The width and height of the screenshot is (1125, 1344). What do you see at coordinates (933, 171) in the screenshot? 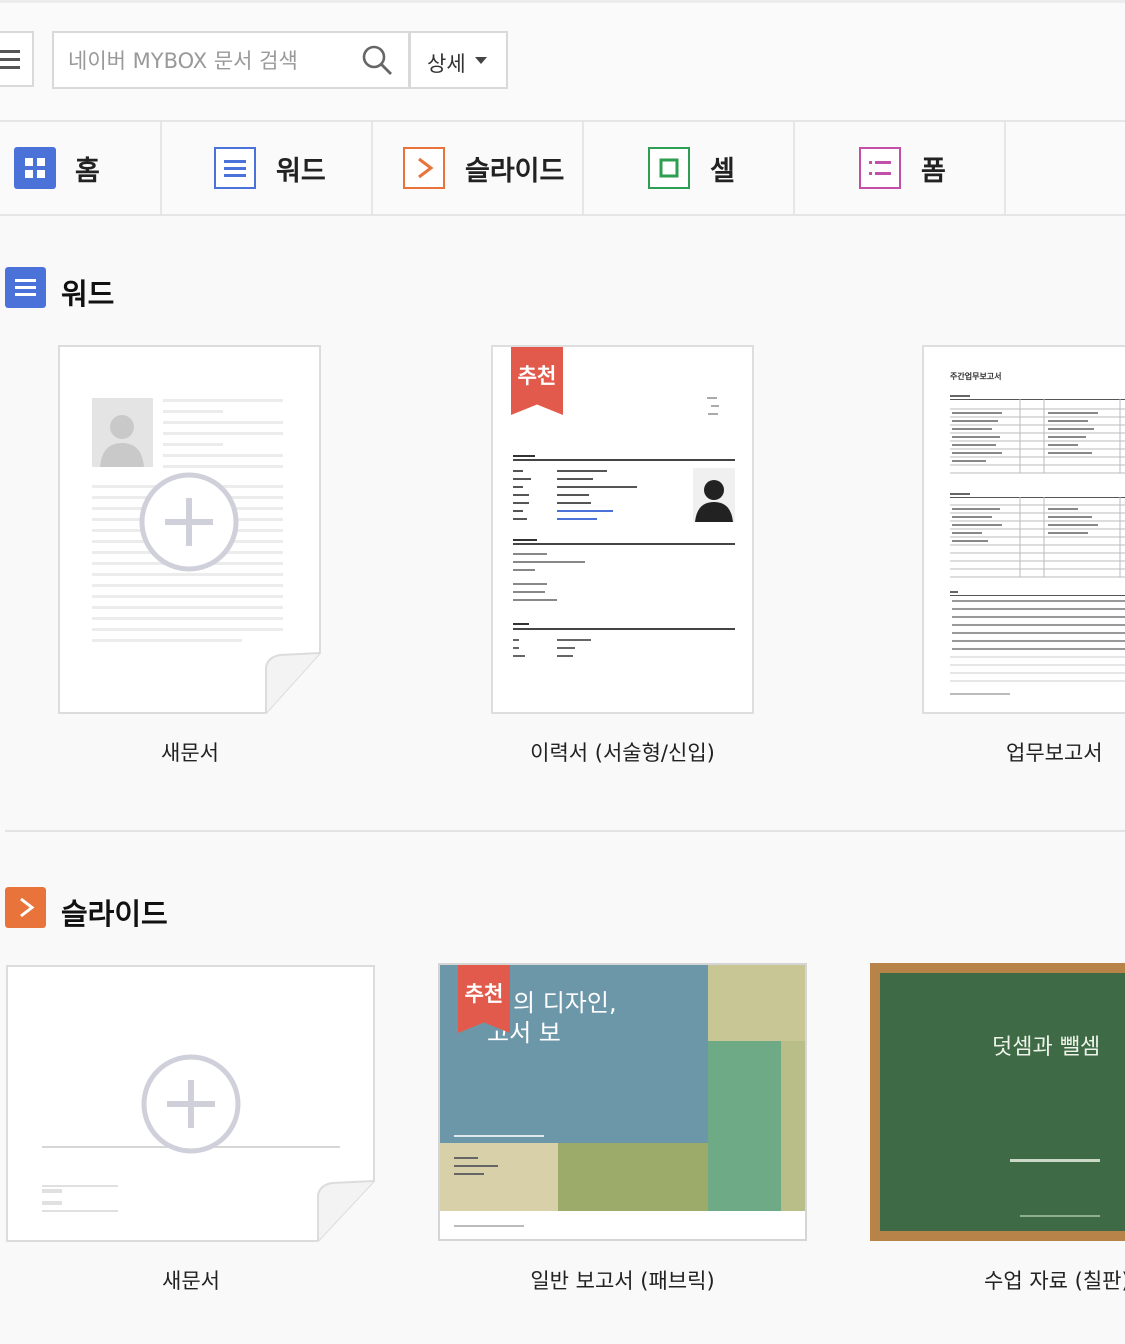
I see `tab-form-label: 폼` at bounding box center [933, 171].